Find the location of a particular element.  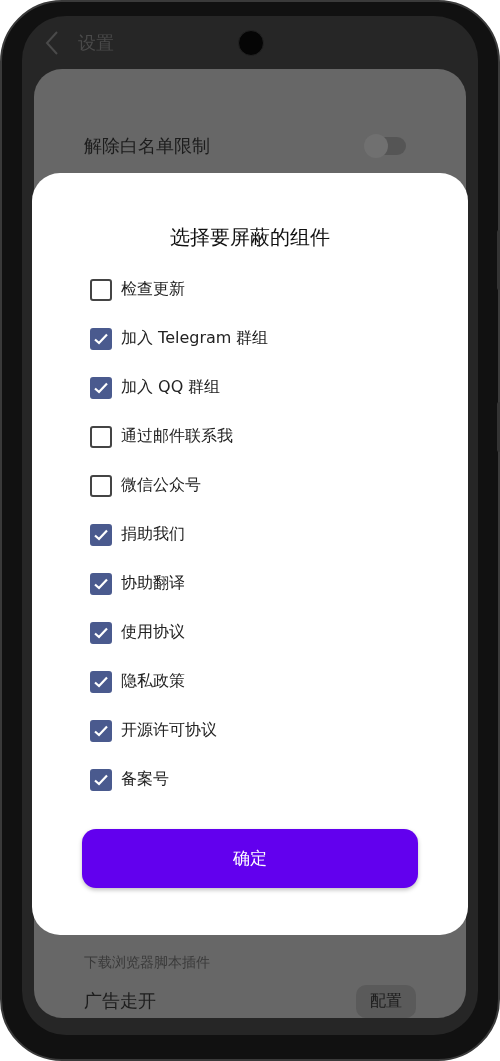

toggle-switch is located at coordinates (386, 146).